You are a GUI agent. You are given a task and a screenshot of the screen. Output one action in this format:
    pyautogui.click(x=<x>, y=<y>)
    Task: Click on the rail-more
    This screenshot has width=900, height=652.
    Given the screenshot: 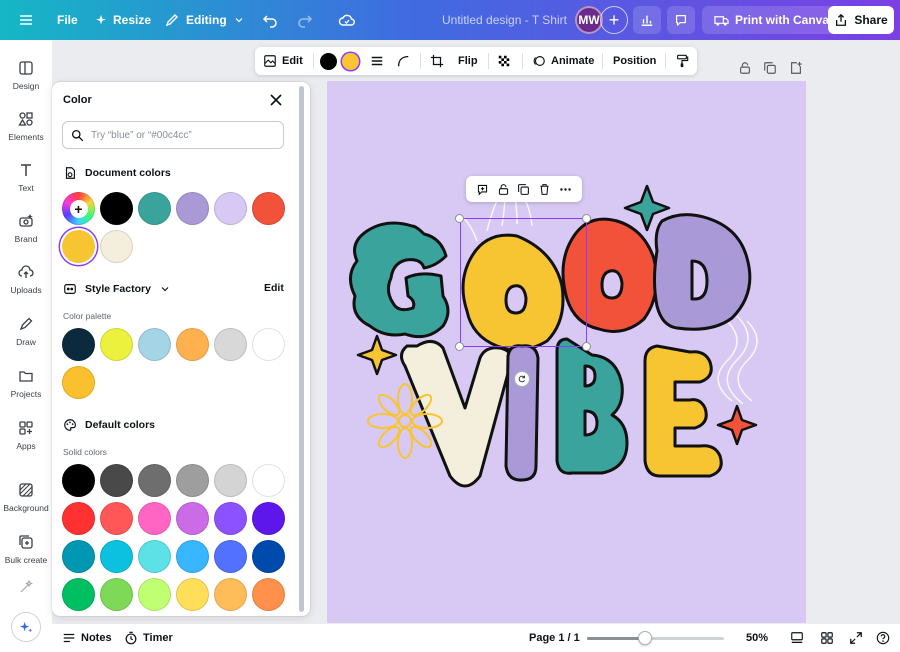 What is the action you would take?
    pyautogui.click(x=26, y=587)
    